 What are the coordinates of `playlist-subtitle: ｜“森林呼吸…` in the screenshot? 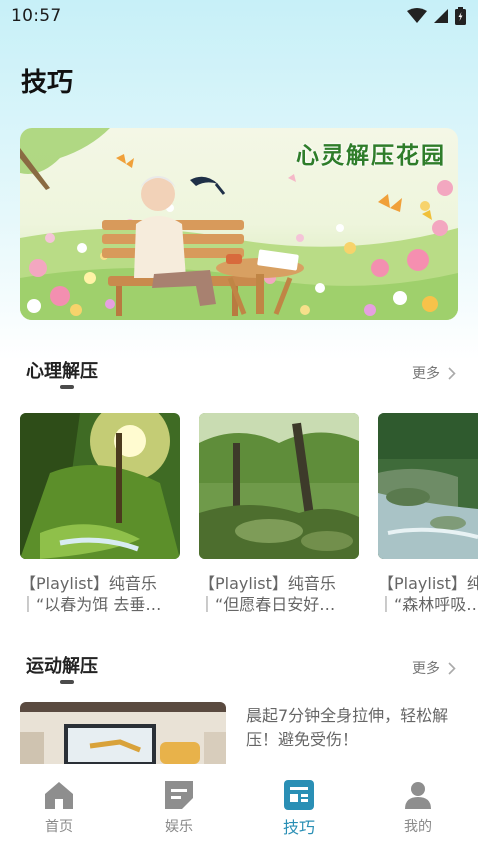 It's located at (428, 604).